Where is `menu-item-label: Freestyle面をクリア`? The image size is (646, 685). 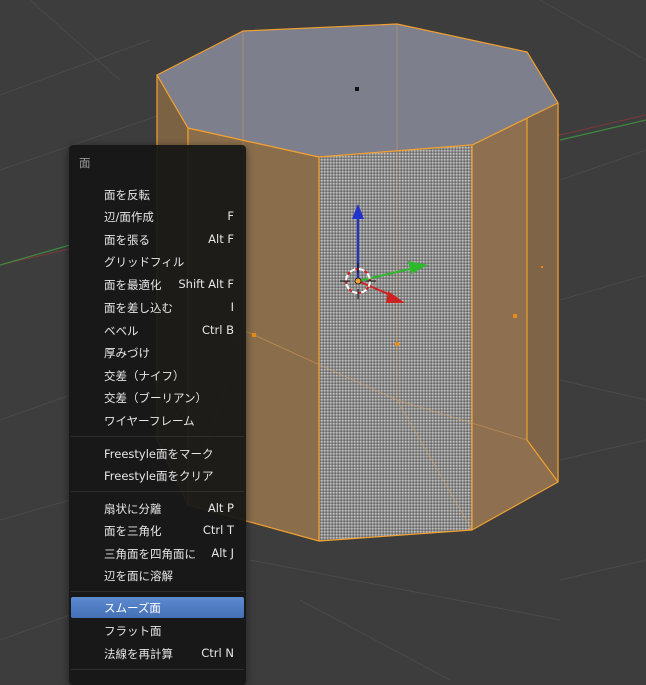 menu-item-label: Freestyle面をクリア is located at coordinates (159, 476).